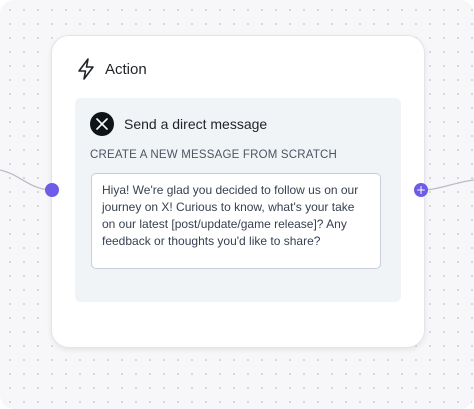 The width and height of the screenshot is (474, 409). What do you see at coordinates (102, 124) in the screenshot?
I see `x-logo-icon` at bounding box center [102, 124].